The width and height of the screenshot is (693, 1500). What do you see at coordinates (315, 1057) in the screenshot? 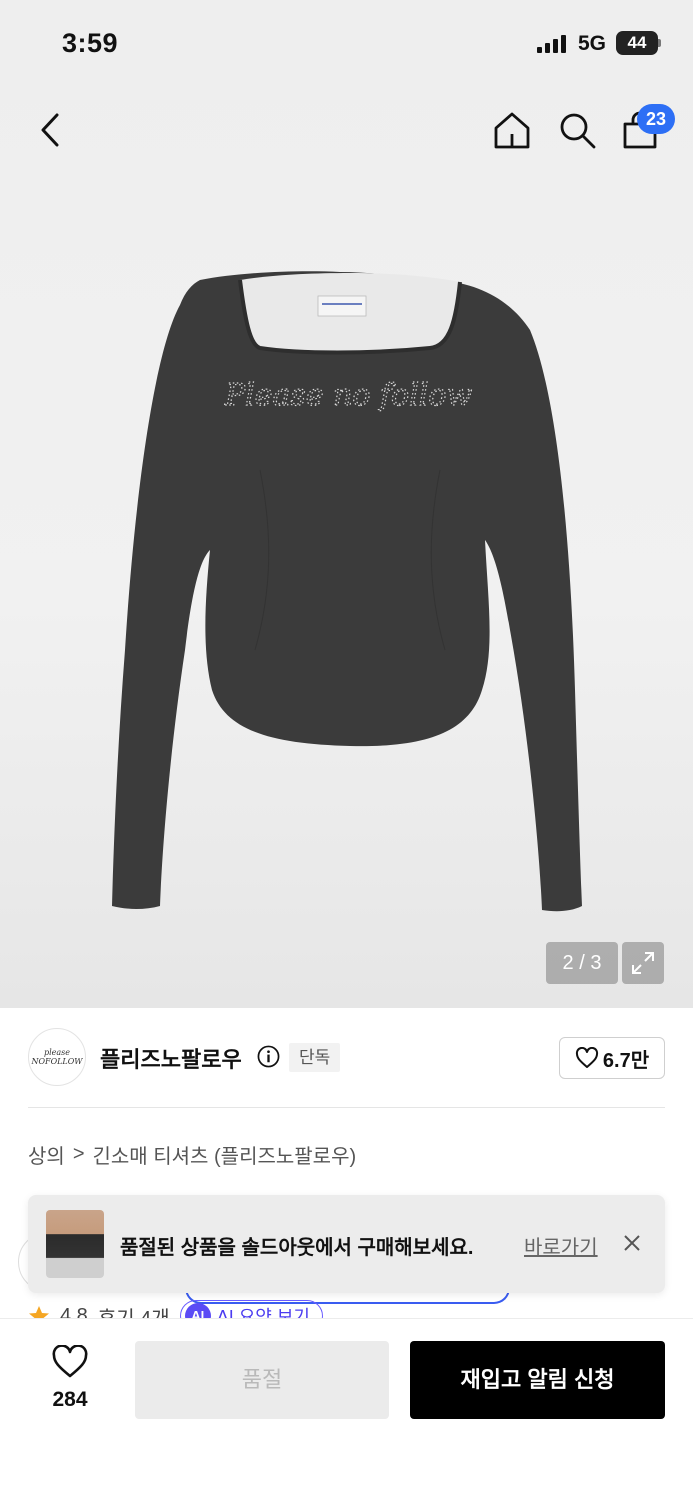
I see `exclusive-tag: 단독` at bounding box center [315, 1057].